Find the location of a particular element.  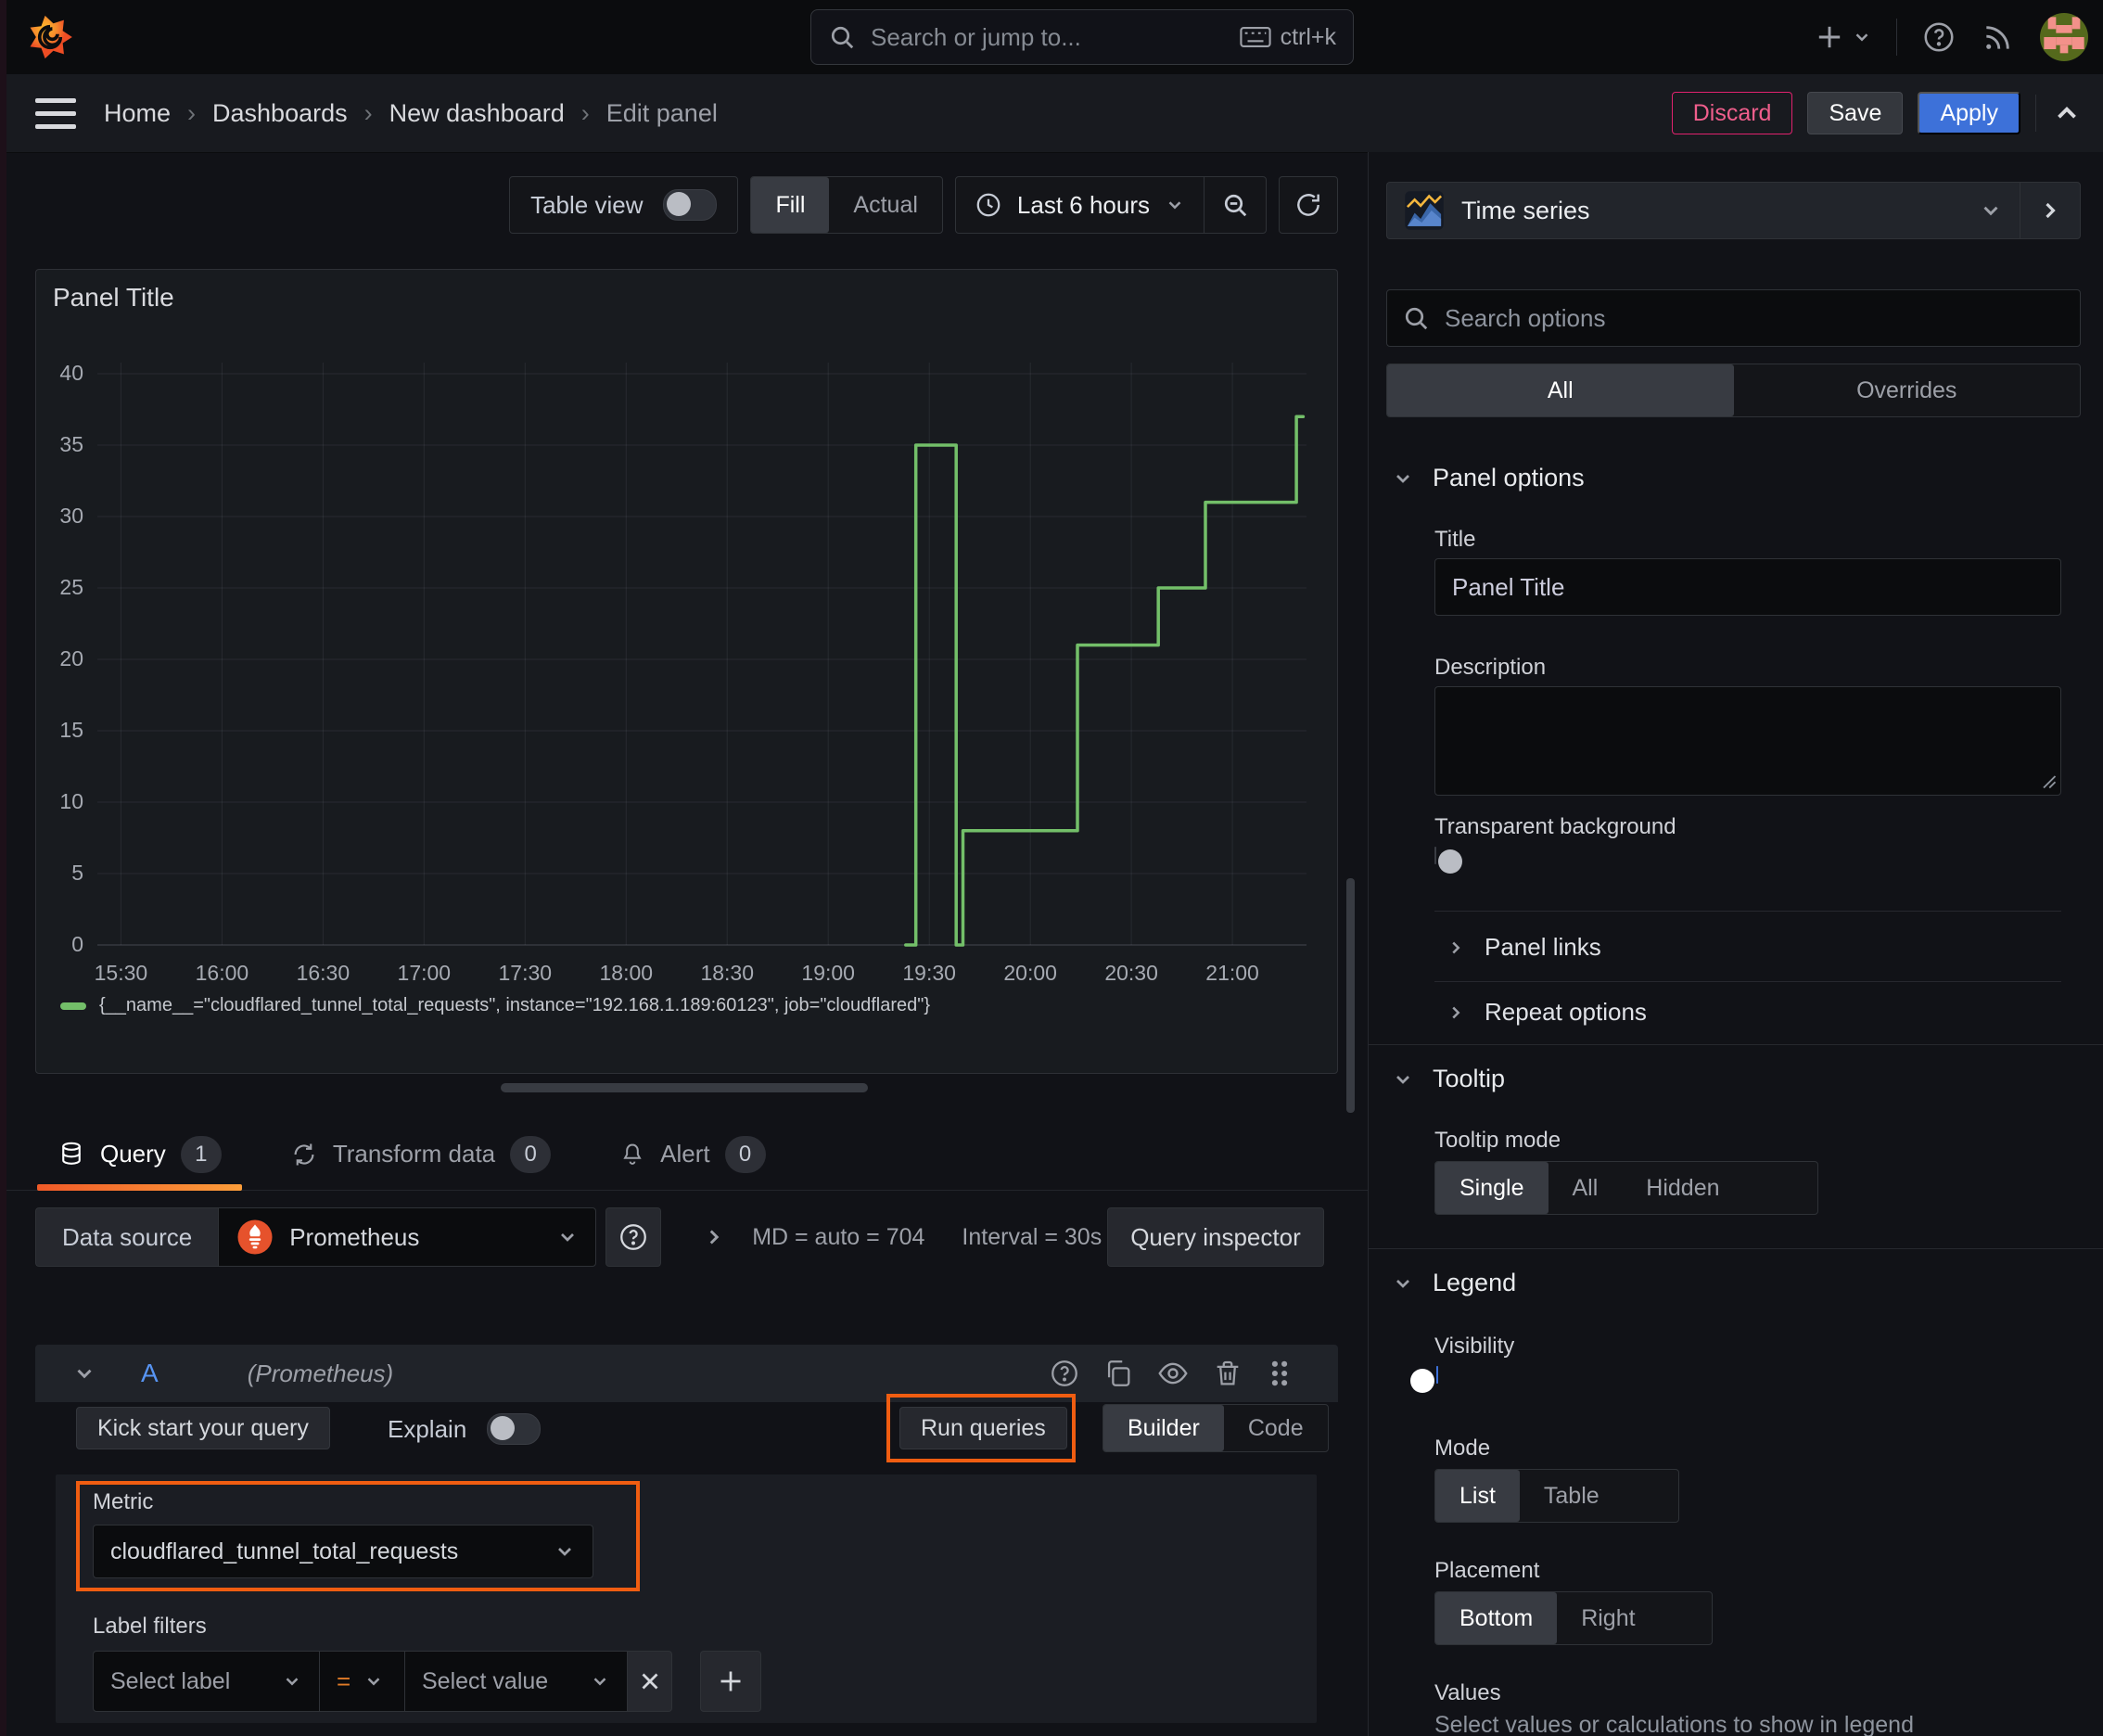

legend-mode-table: Table is located at coordinates (1572, 1496).